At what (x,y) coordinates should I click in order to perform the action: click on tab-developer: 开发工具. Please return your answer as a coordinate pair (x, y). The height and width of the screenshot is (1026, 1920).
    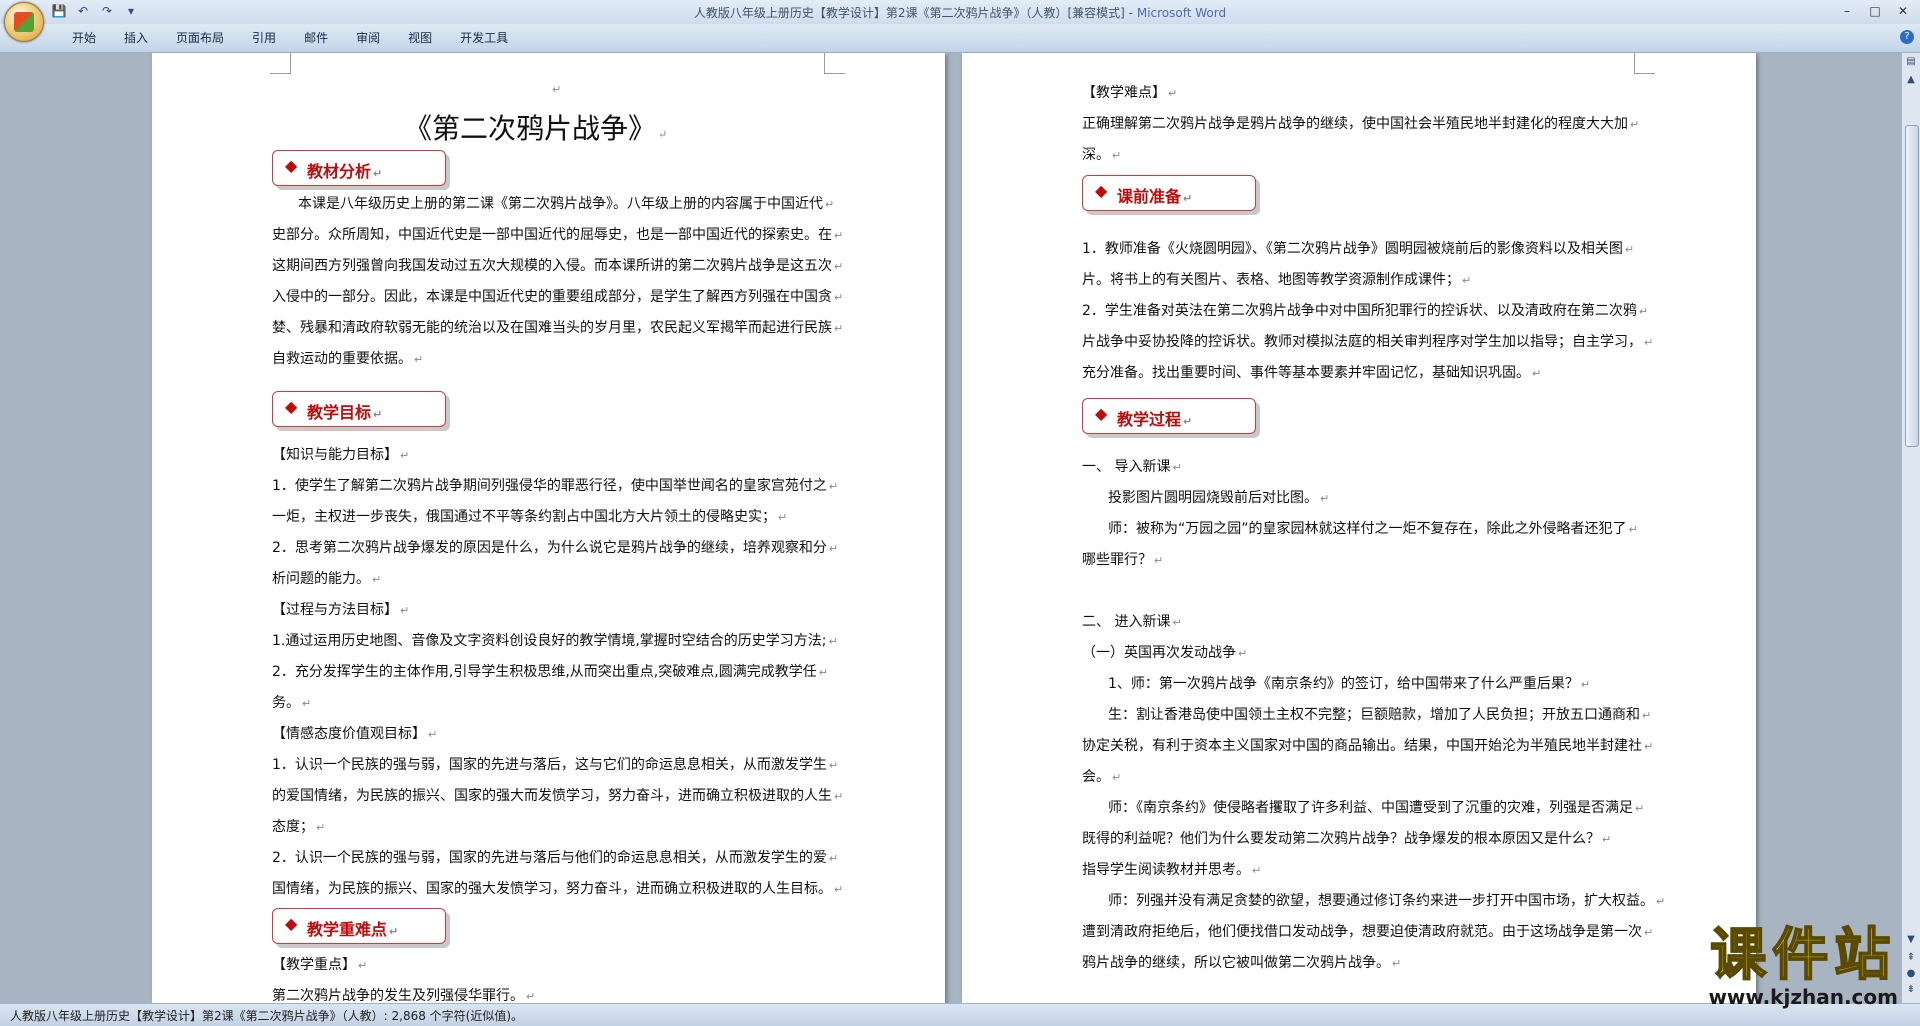
    Looking at the image, I should click on (484, 38).